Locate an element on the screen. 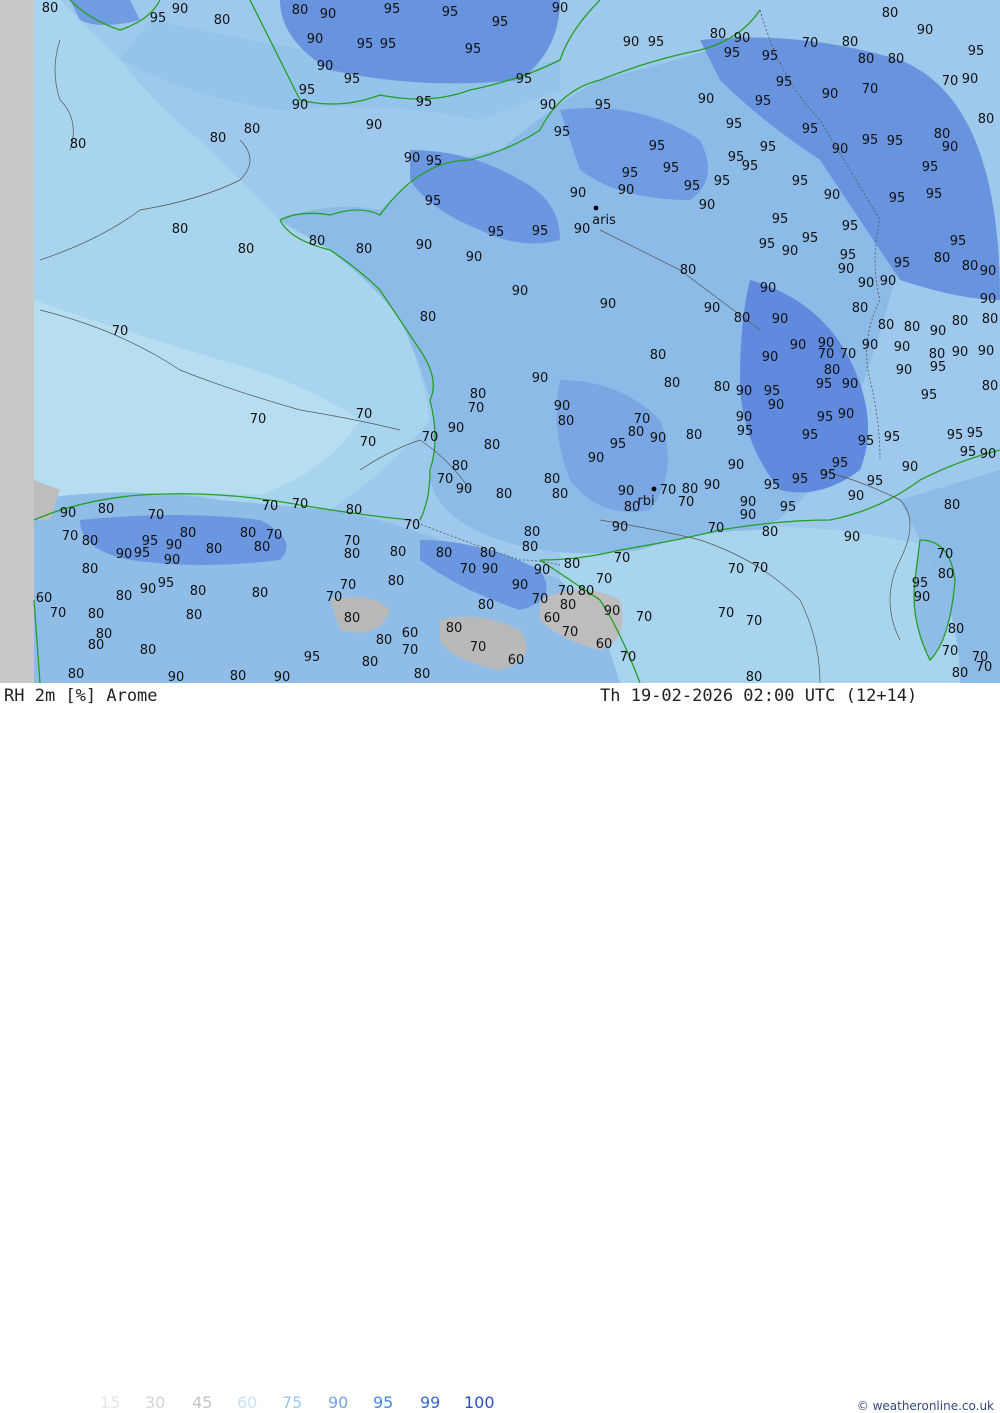 This screenshot has width=1000, height=1413. credit-link: © weatheronline.co.uk is located at coordinates (925, 1406).